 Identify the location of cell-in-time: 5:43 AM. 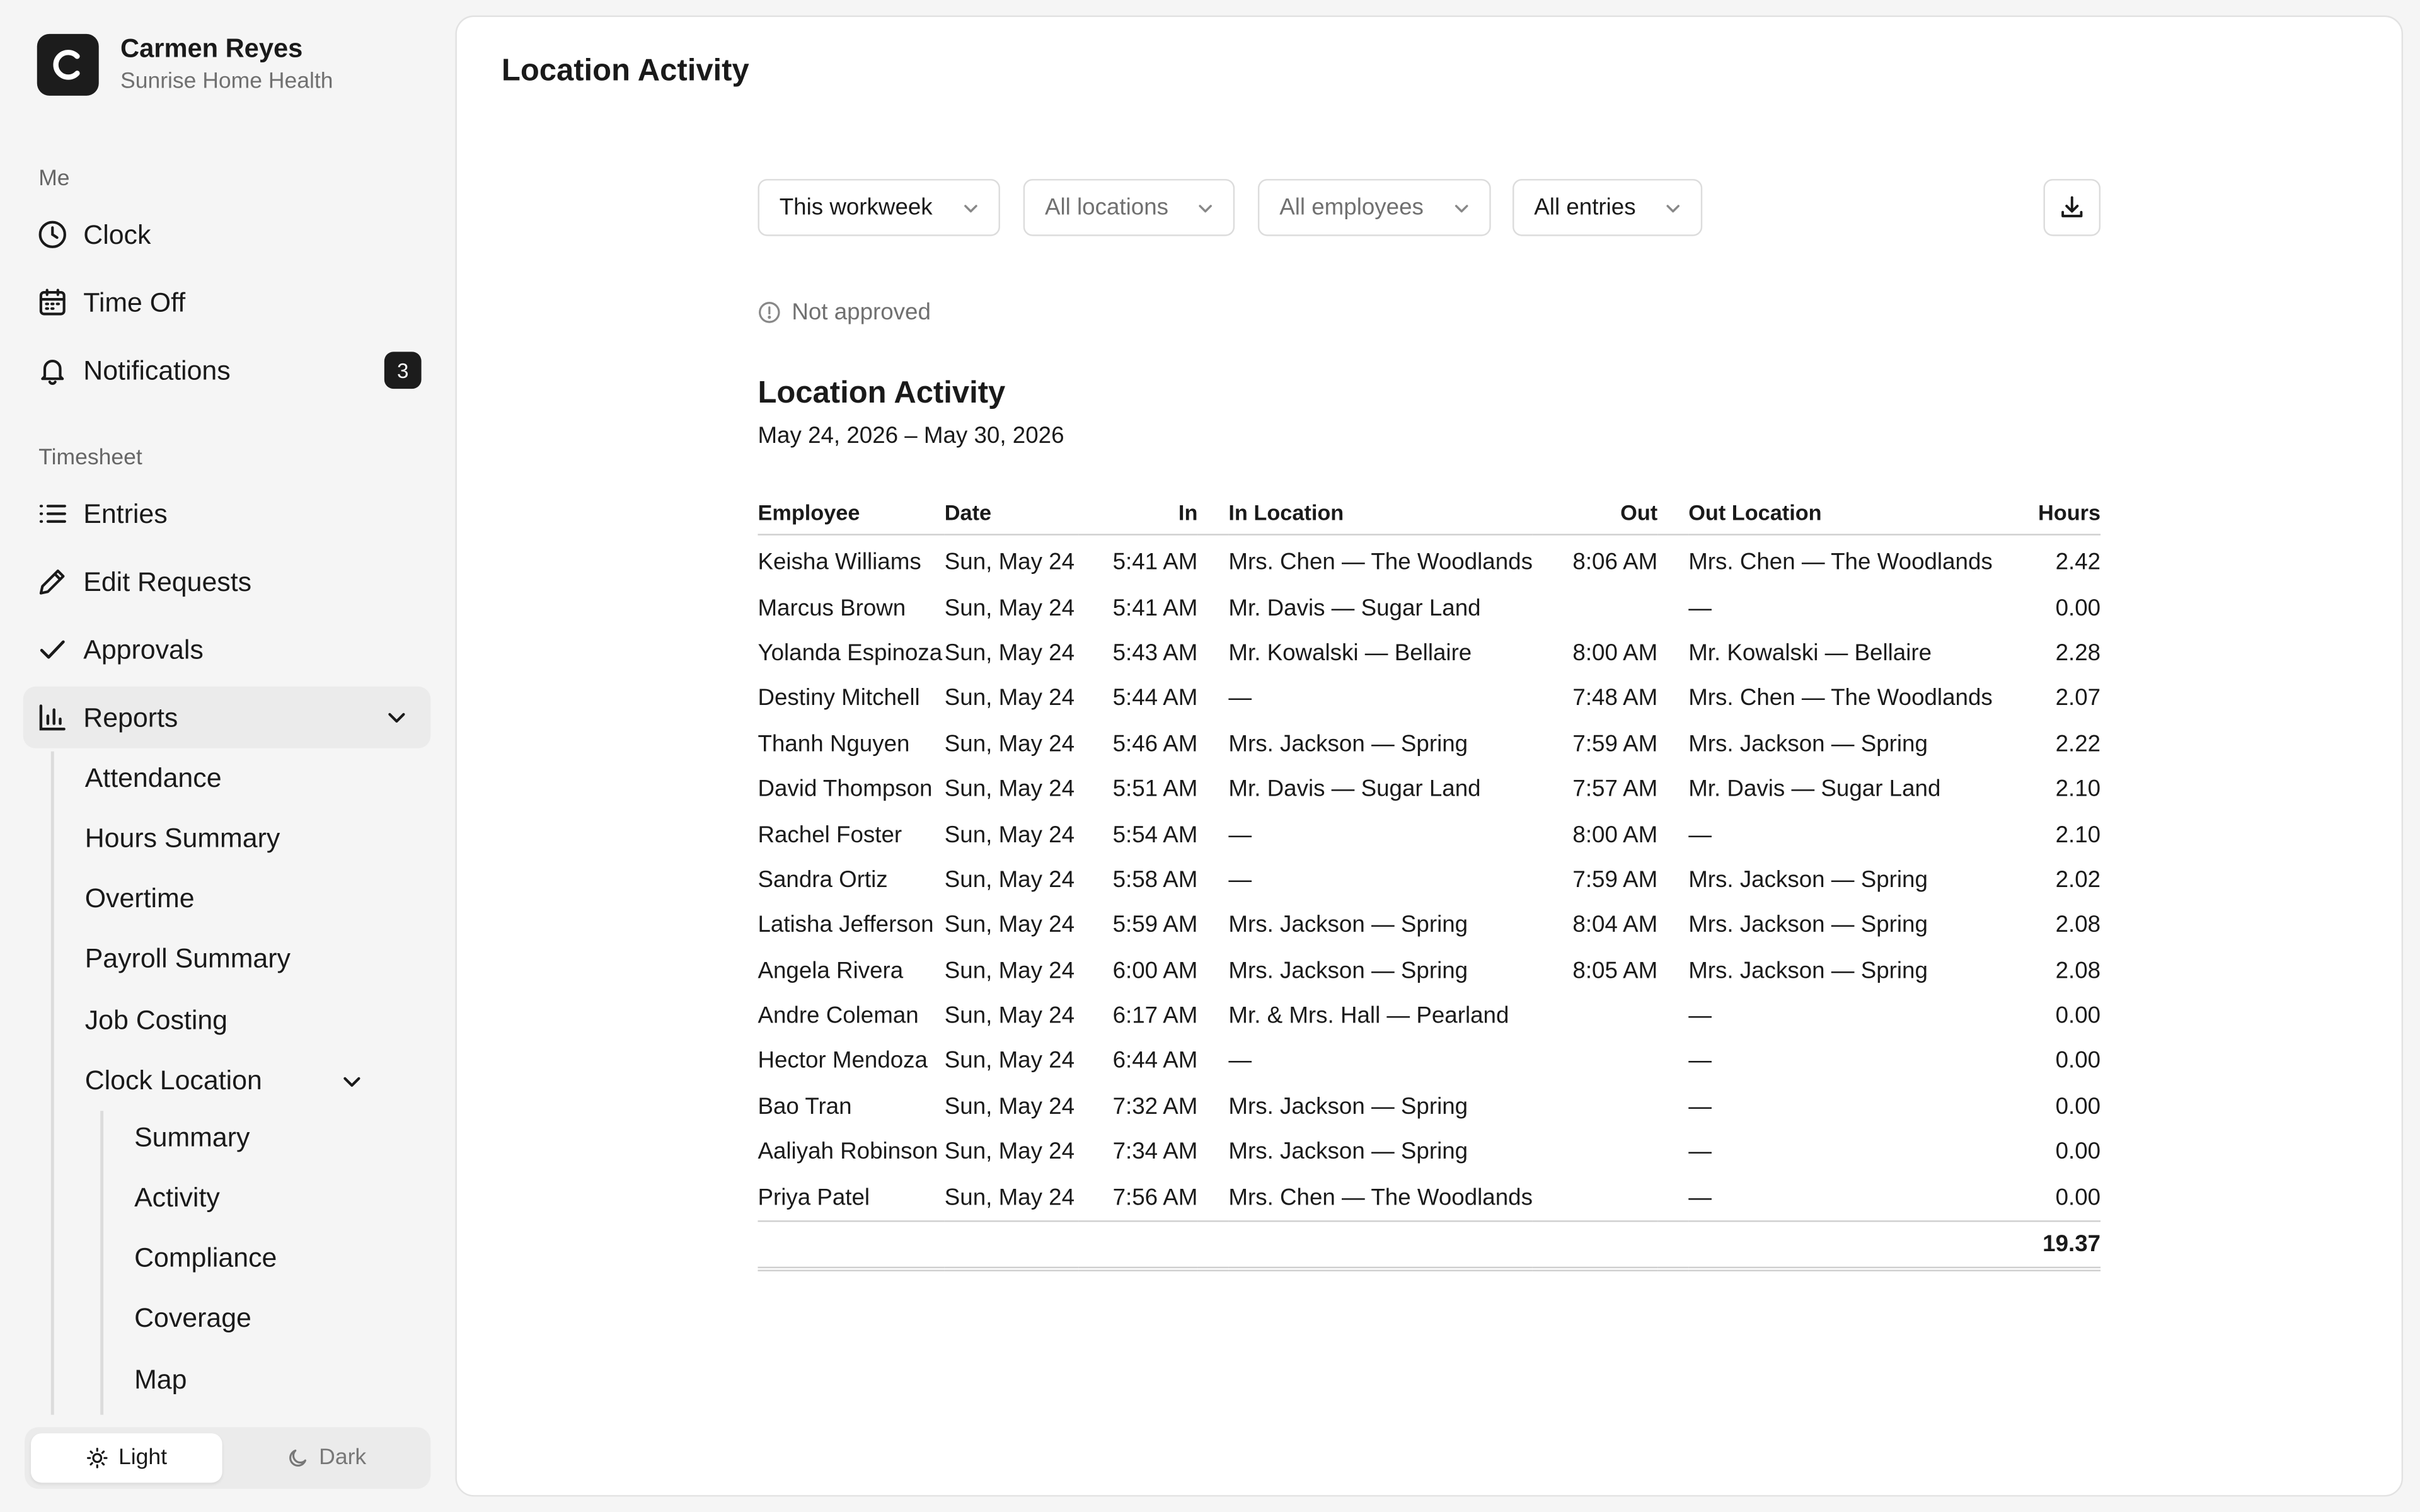
(1155, 653).